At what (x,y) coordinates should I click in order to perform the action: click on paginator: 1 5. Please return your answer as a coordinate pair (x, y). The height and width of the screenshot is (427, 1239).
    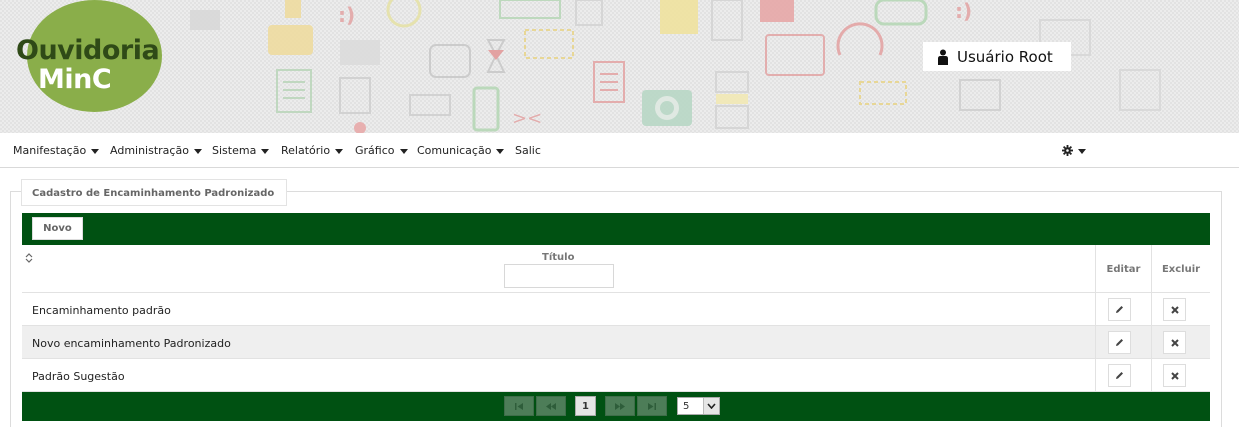
    Looking at the image, I should click on (616, 406).